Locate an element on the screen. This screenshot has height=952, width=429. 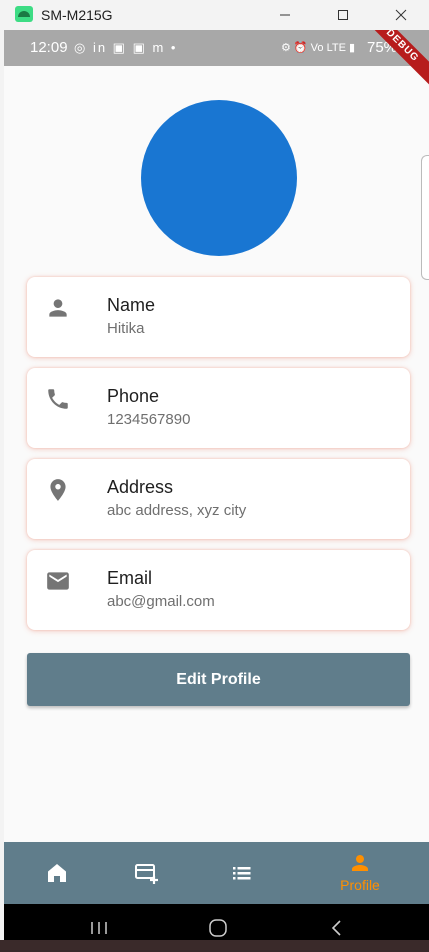
back-button is located at coordinates (337, 928).